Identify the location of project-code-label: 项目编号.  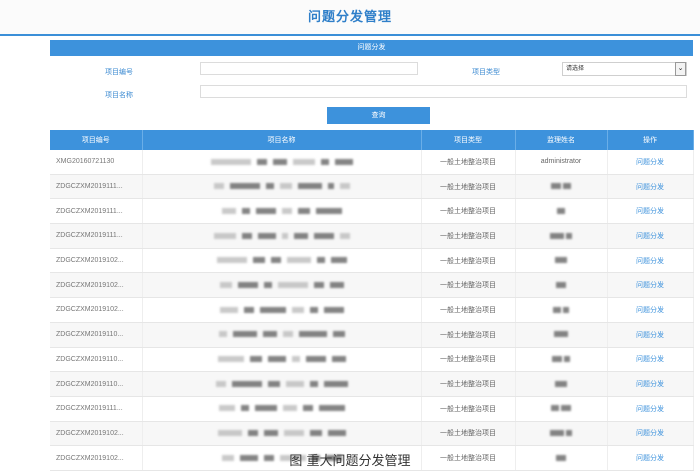
(119, 72).